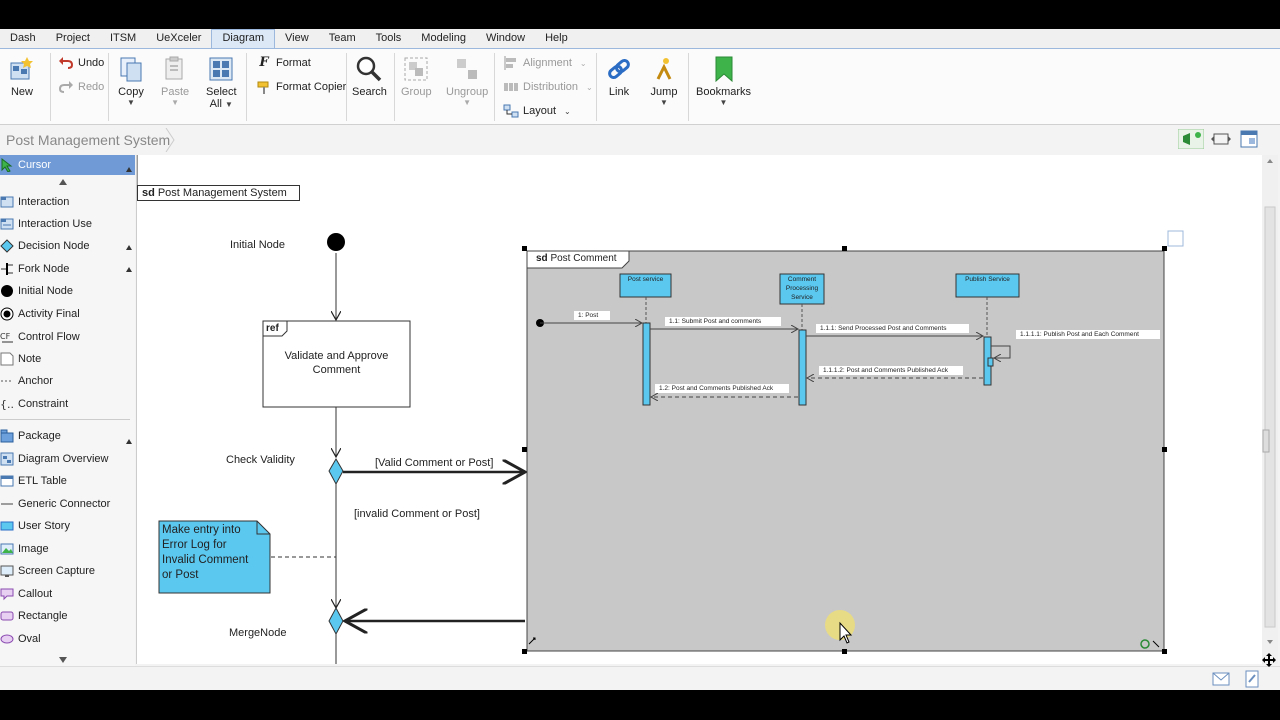 The width and height of the screenshot is (1280, 720). I want to click on status-bar, so click(640, 671).